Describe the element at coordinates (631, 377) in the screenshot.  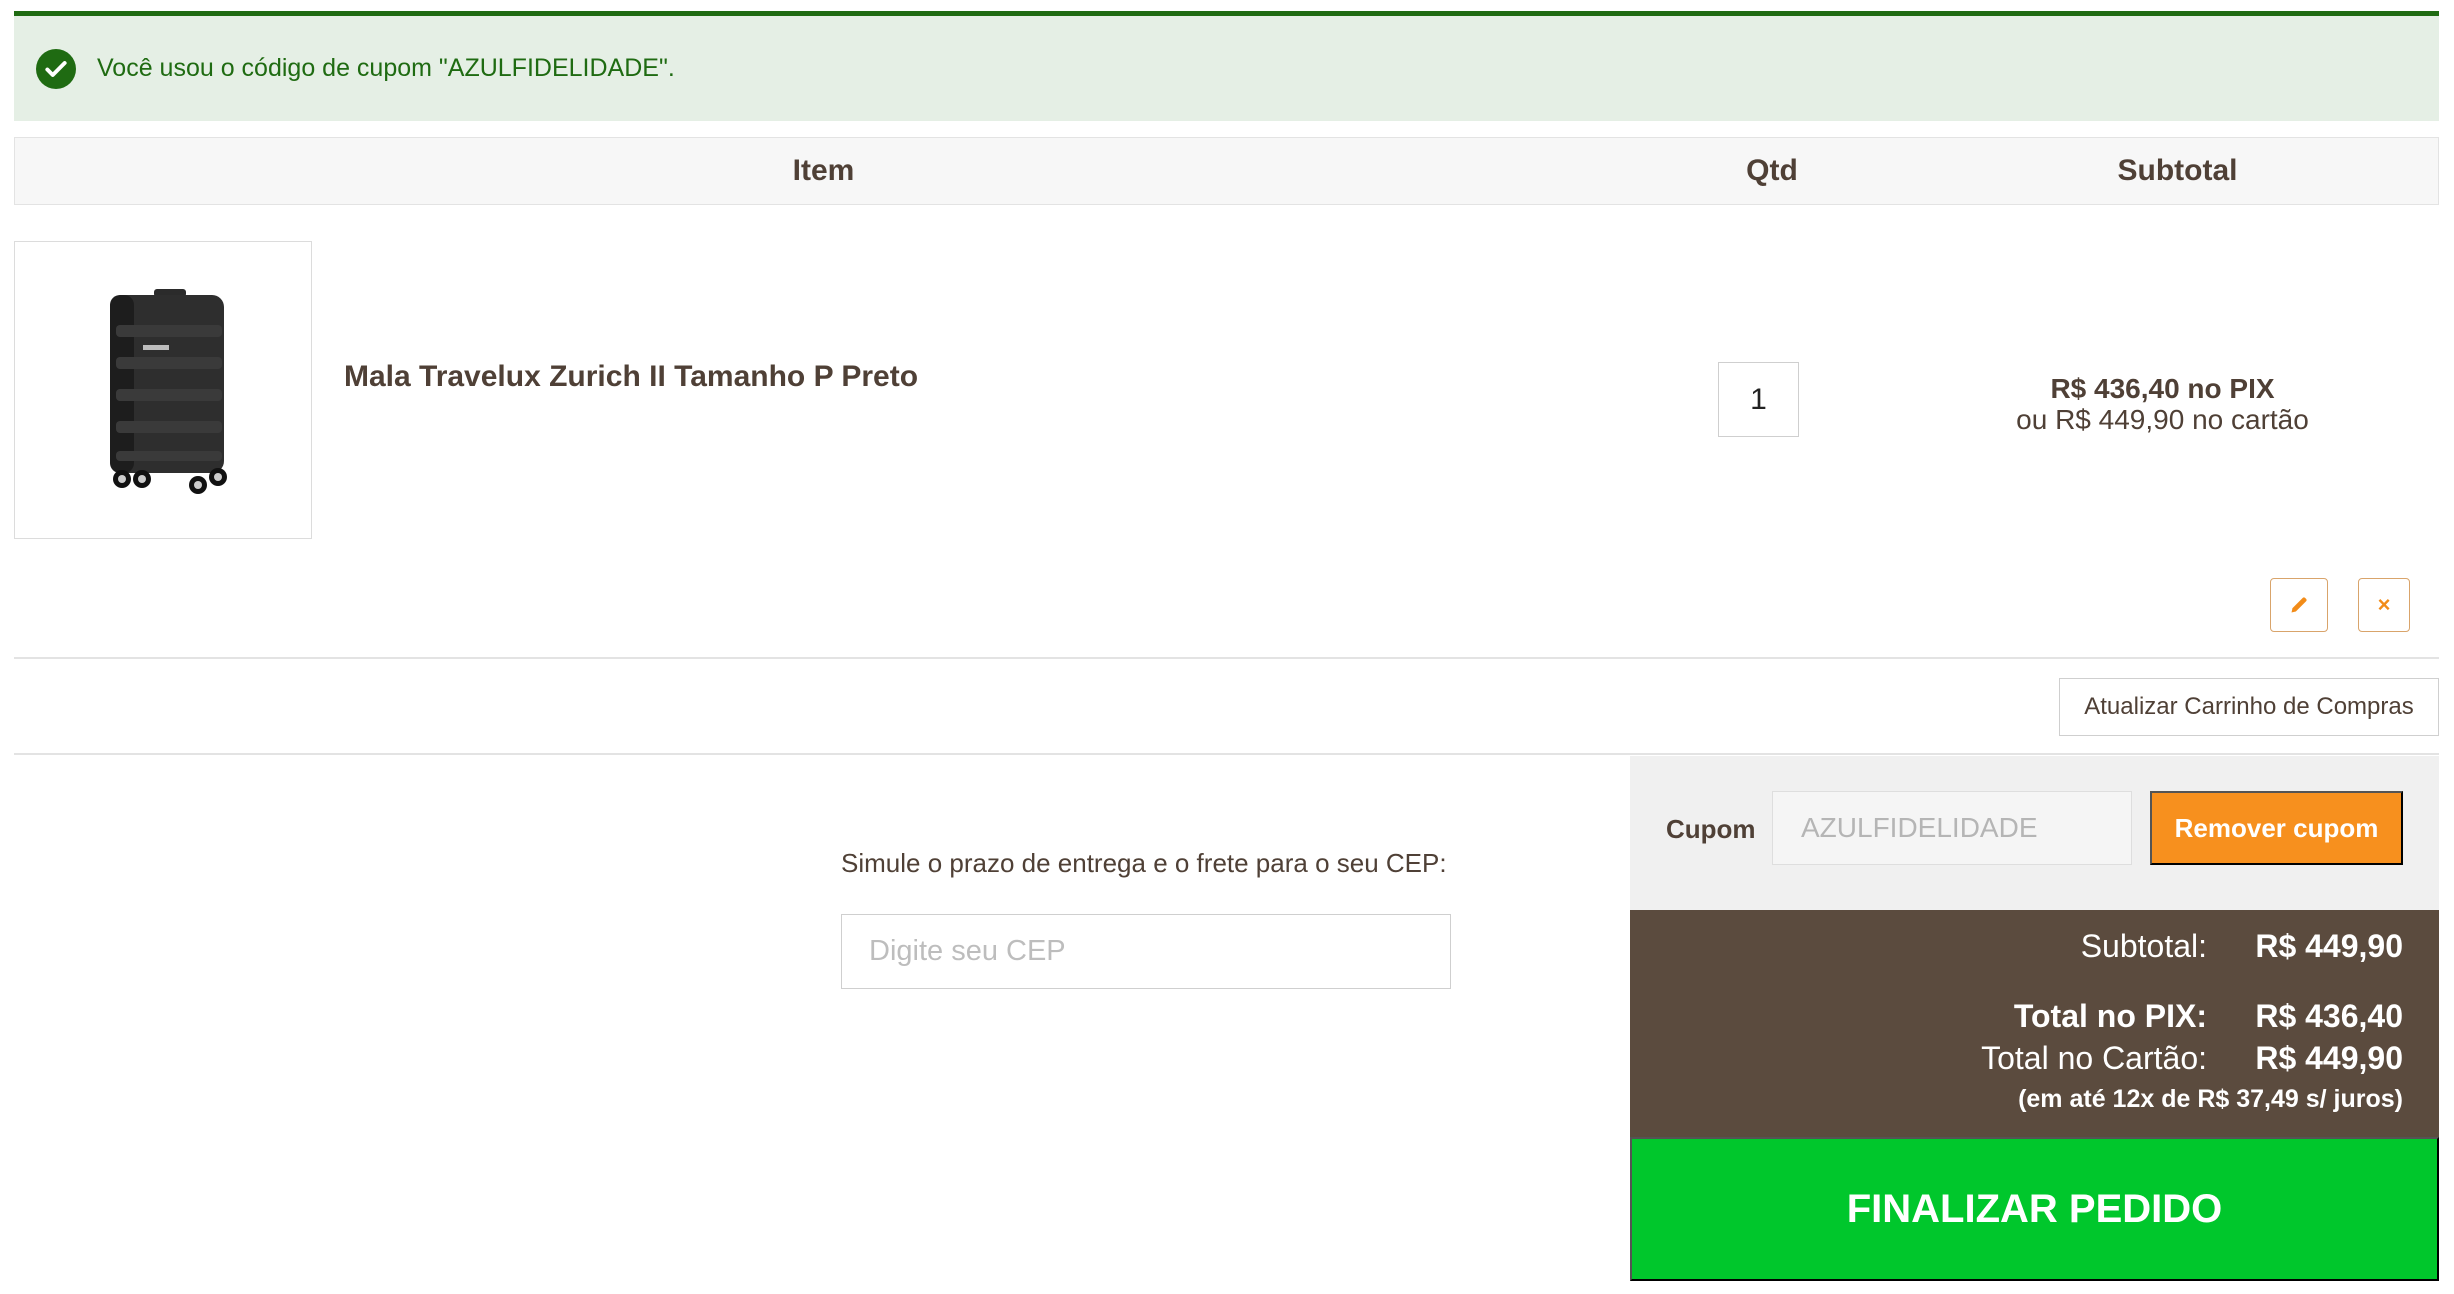
I see `product-name-link: Mala Travelux Zurich II Tamanho P Preto` at that location.